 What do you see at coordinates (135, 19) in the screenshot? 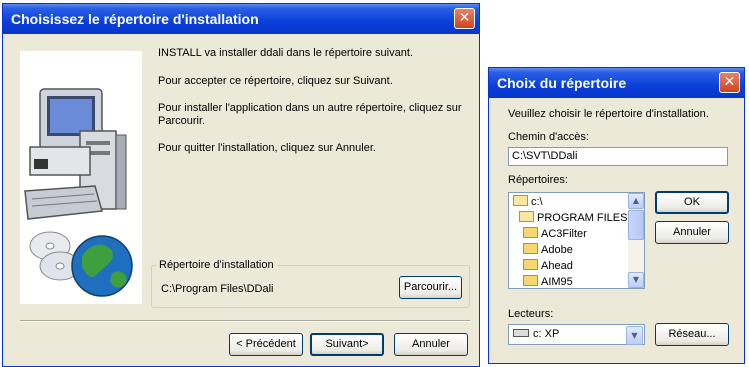
I see `install-dialog-title: Choisissez le répertoire d'installation` at bounding box center [135, 19].